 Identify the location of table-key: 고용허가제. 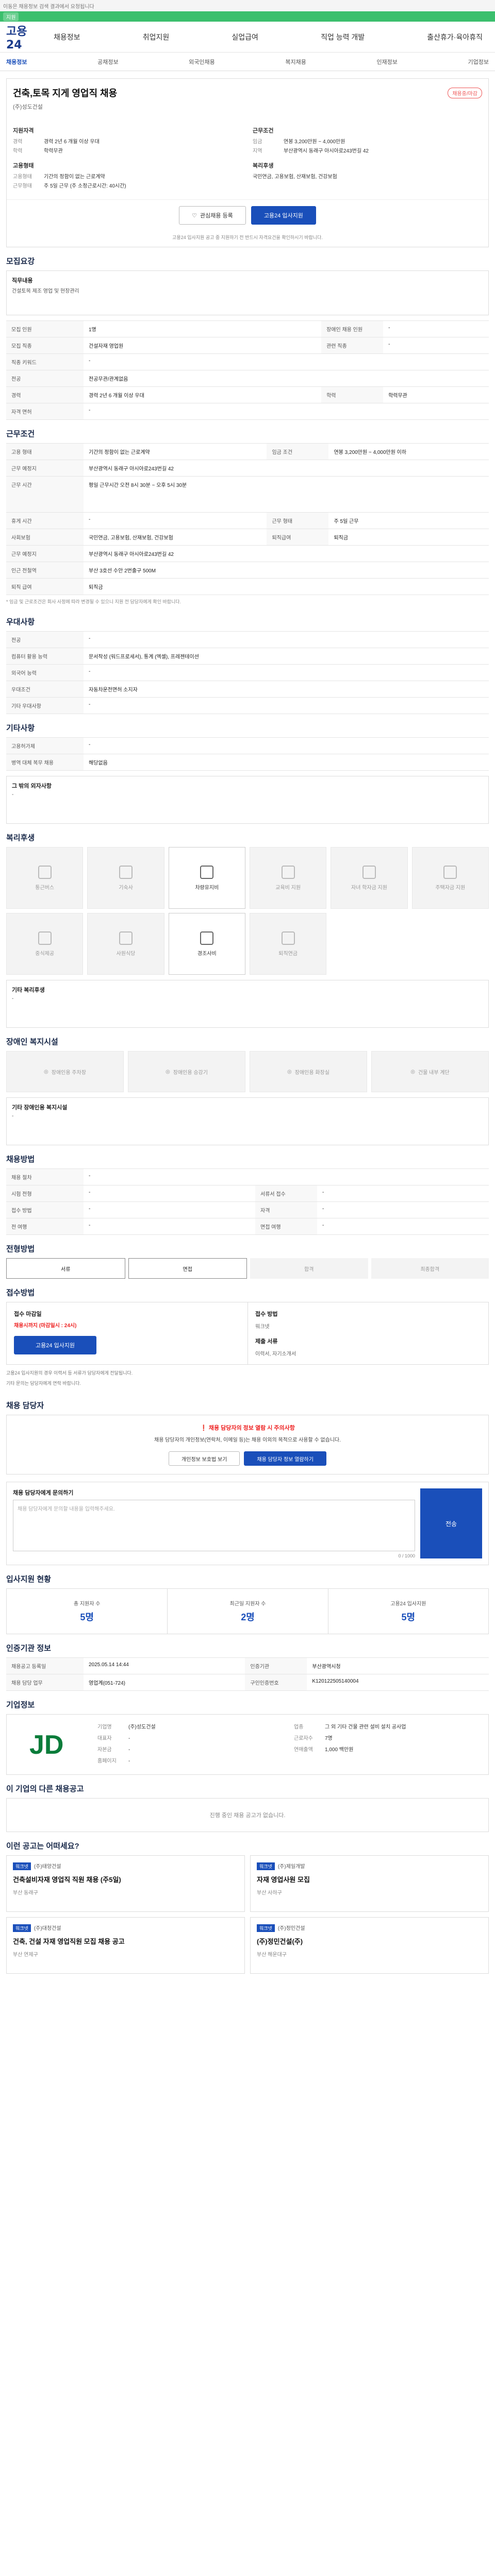
(45, 745).